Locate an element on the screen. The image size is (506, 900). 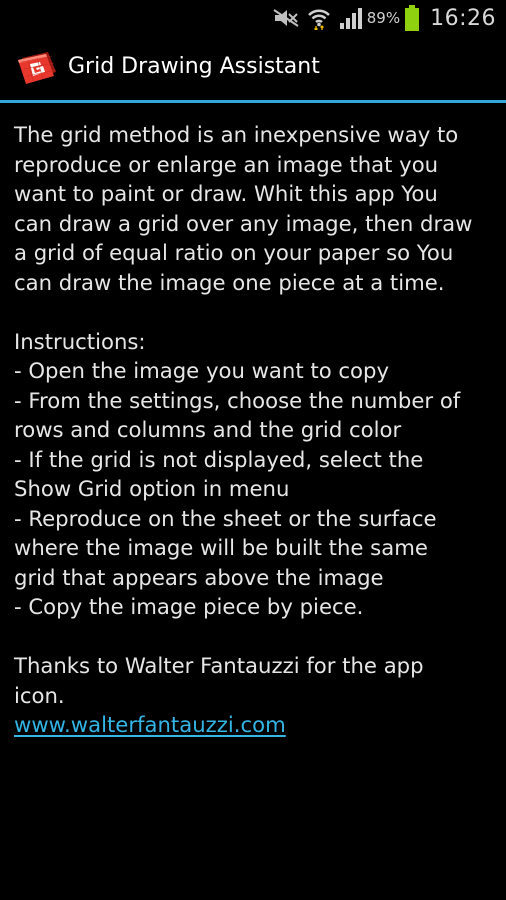
instruction-line: - Reproduce on the sheet or the surface is located at coordinates (225, 518).